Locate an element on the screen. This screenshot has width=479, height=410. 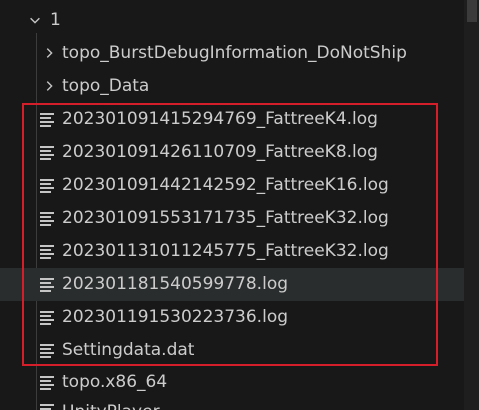
tree-file-row: 202301131011245775_FattreeK32.log is located at coordinates (239, 251).